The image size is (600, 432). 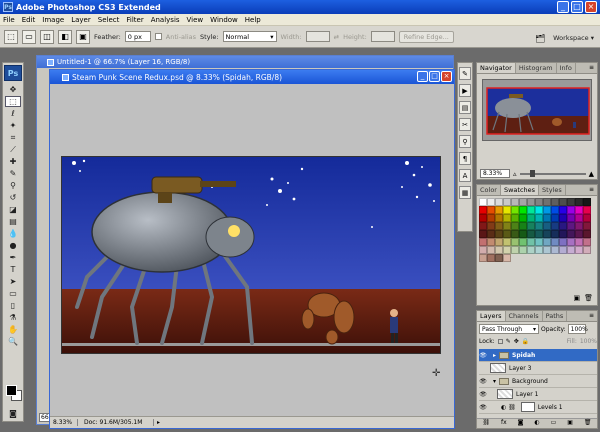 I want to click on brush-tool-icon: ✎, so click(x=13, y=173).